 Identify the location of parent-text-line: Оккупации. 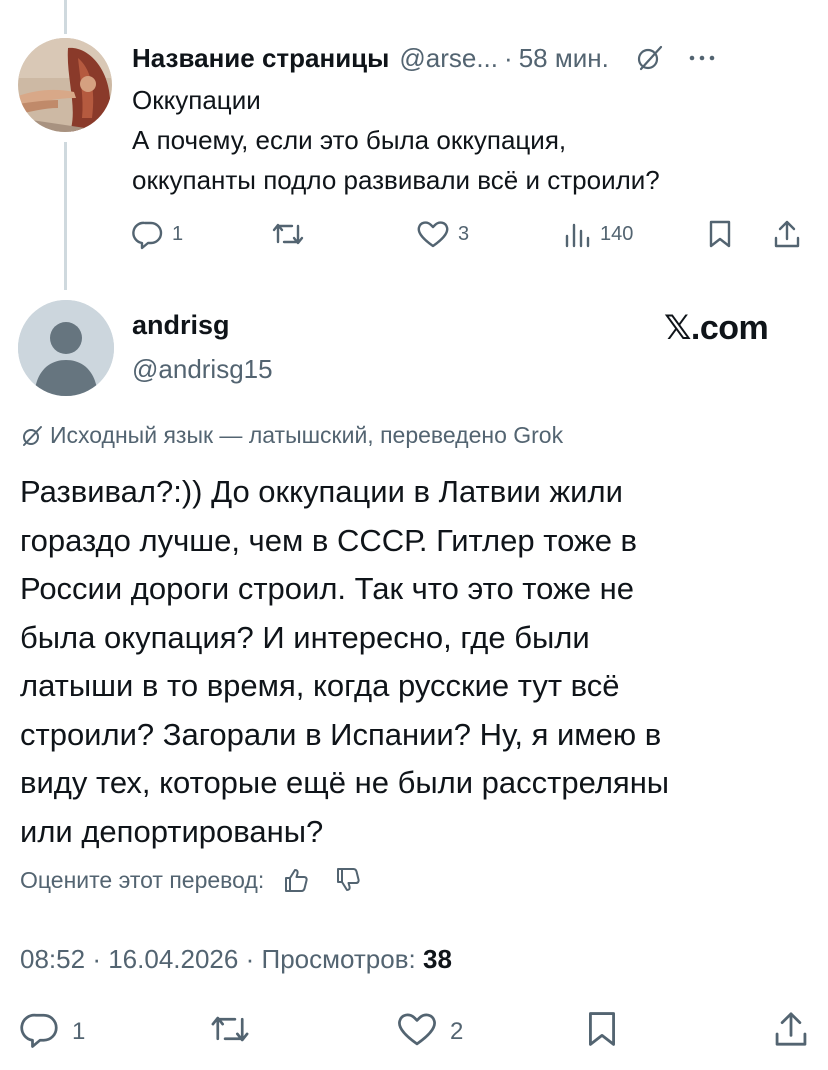
(196, 100).